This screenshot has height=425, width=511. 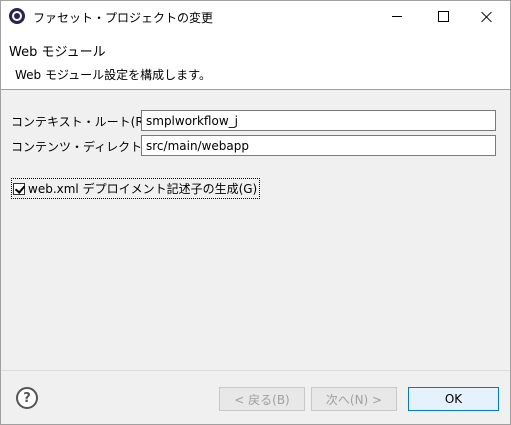 I want to click on close-button, so click(x=487, y=16).